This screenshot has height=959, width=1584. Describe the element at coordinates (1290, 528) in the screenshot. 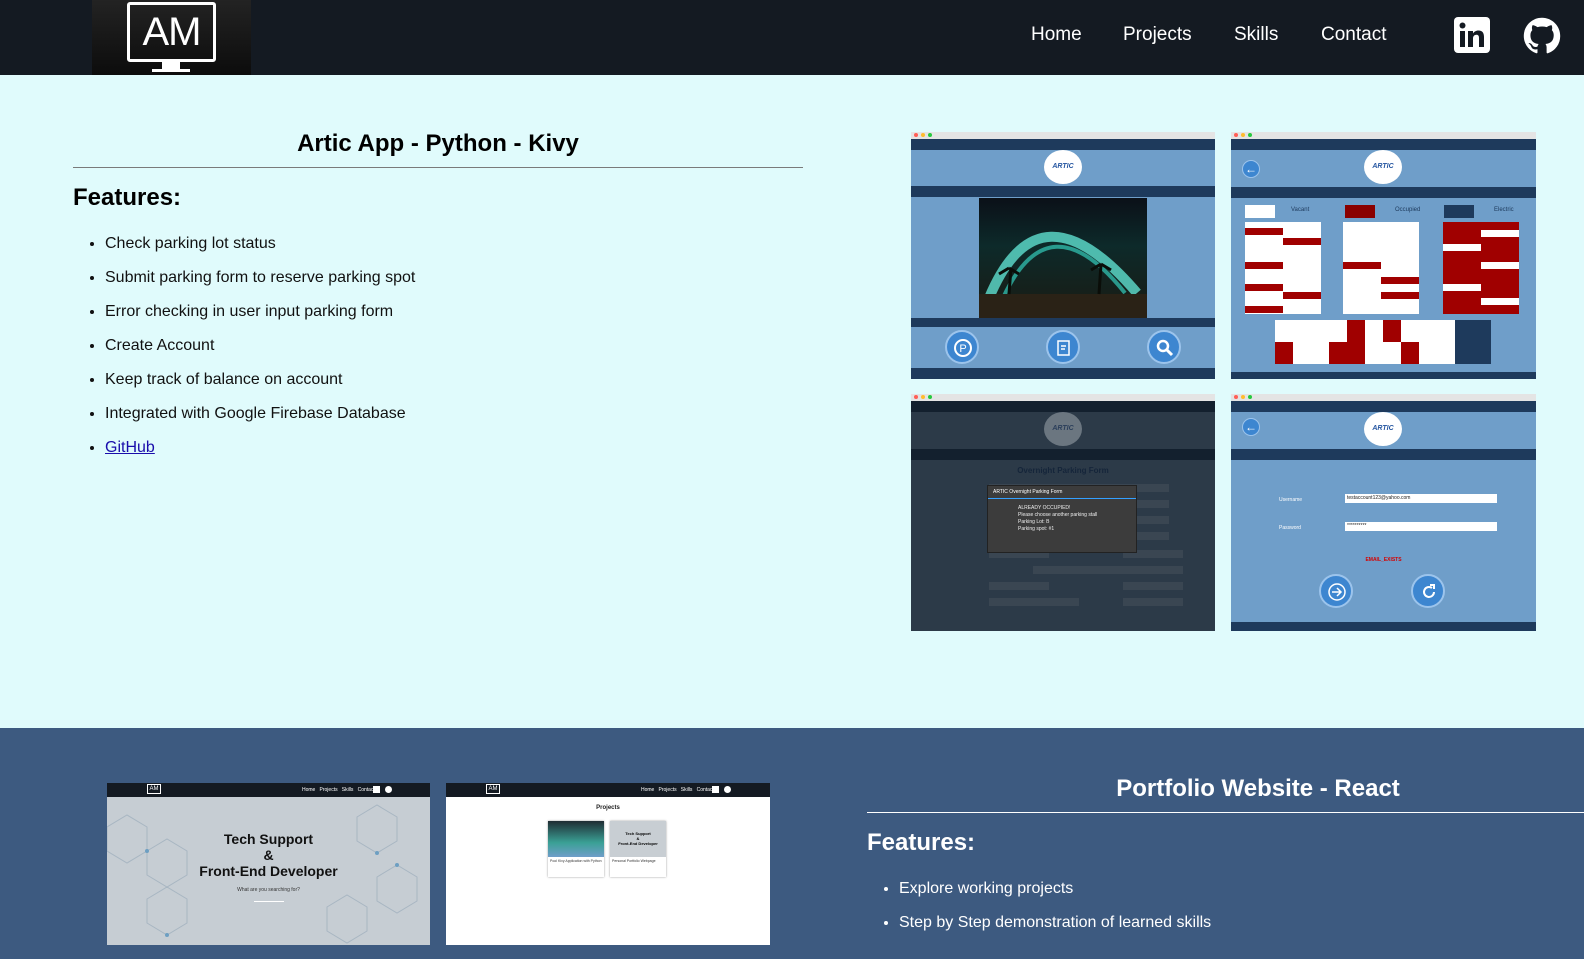

I see `password-label: Password` at that location.